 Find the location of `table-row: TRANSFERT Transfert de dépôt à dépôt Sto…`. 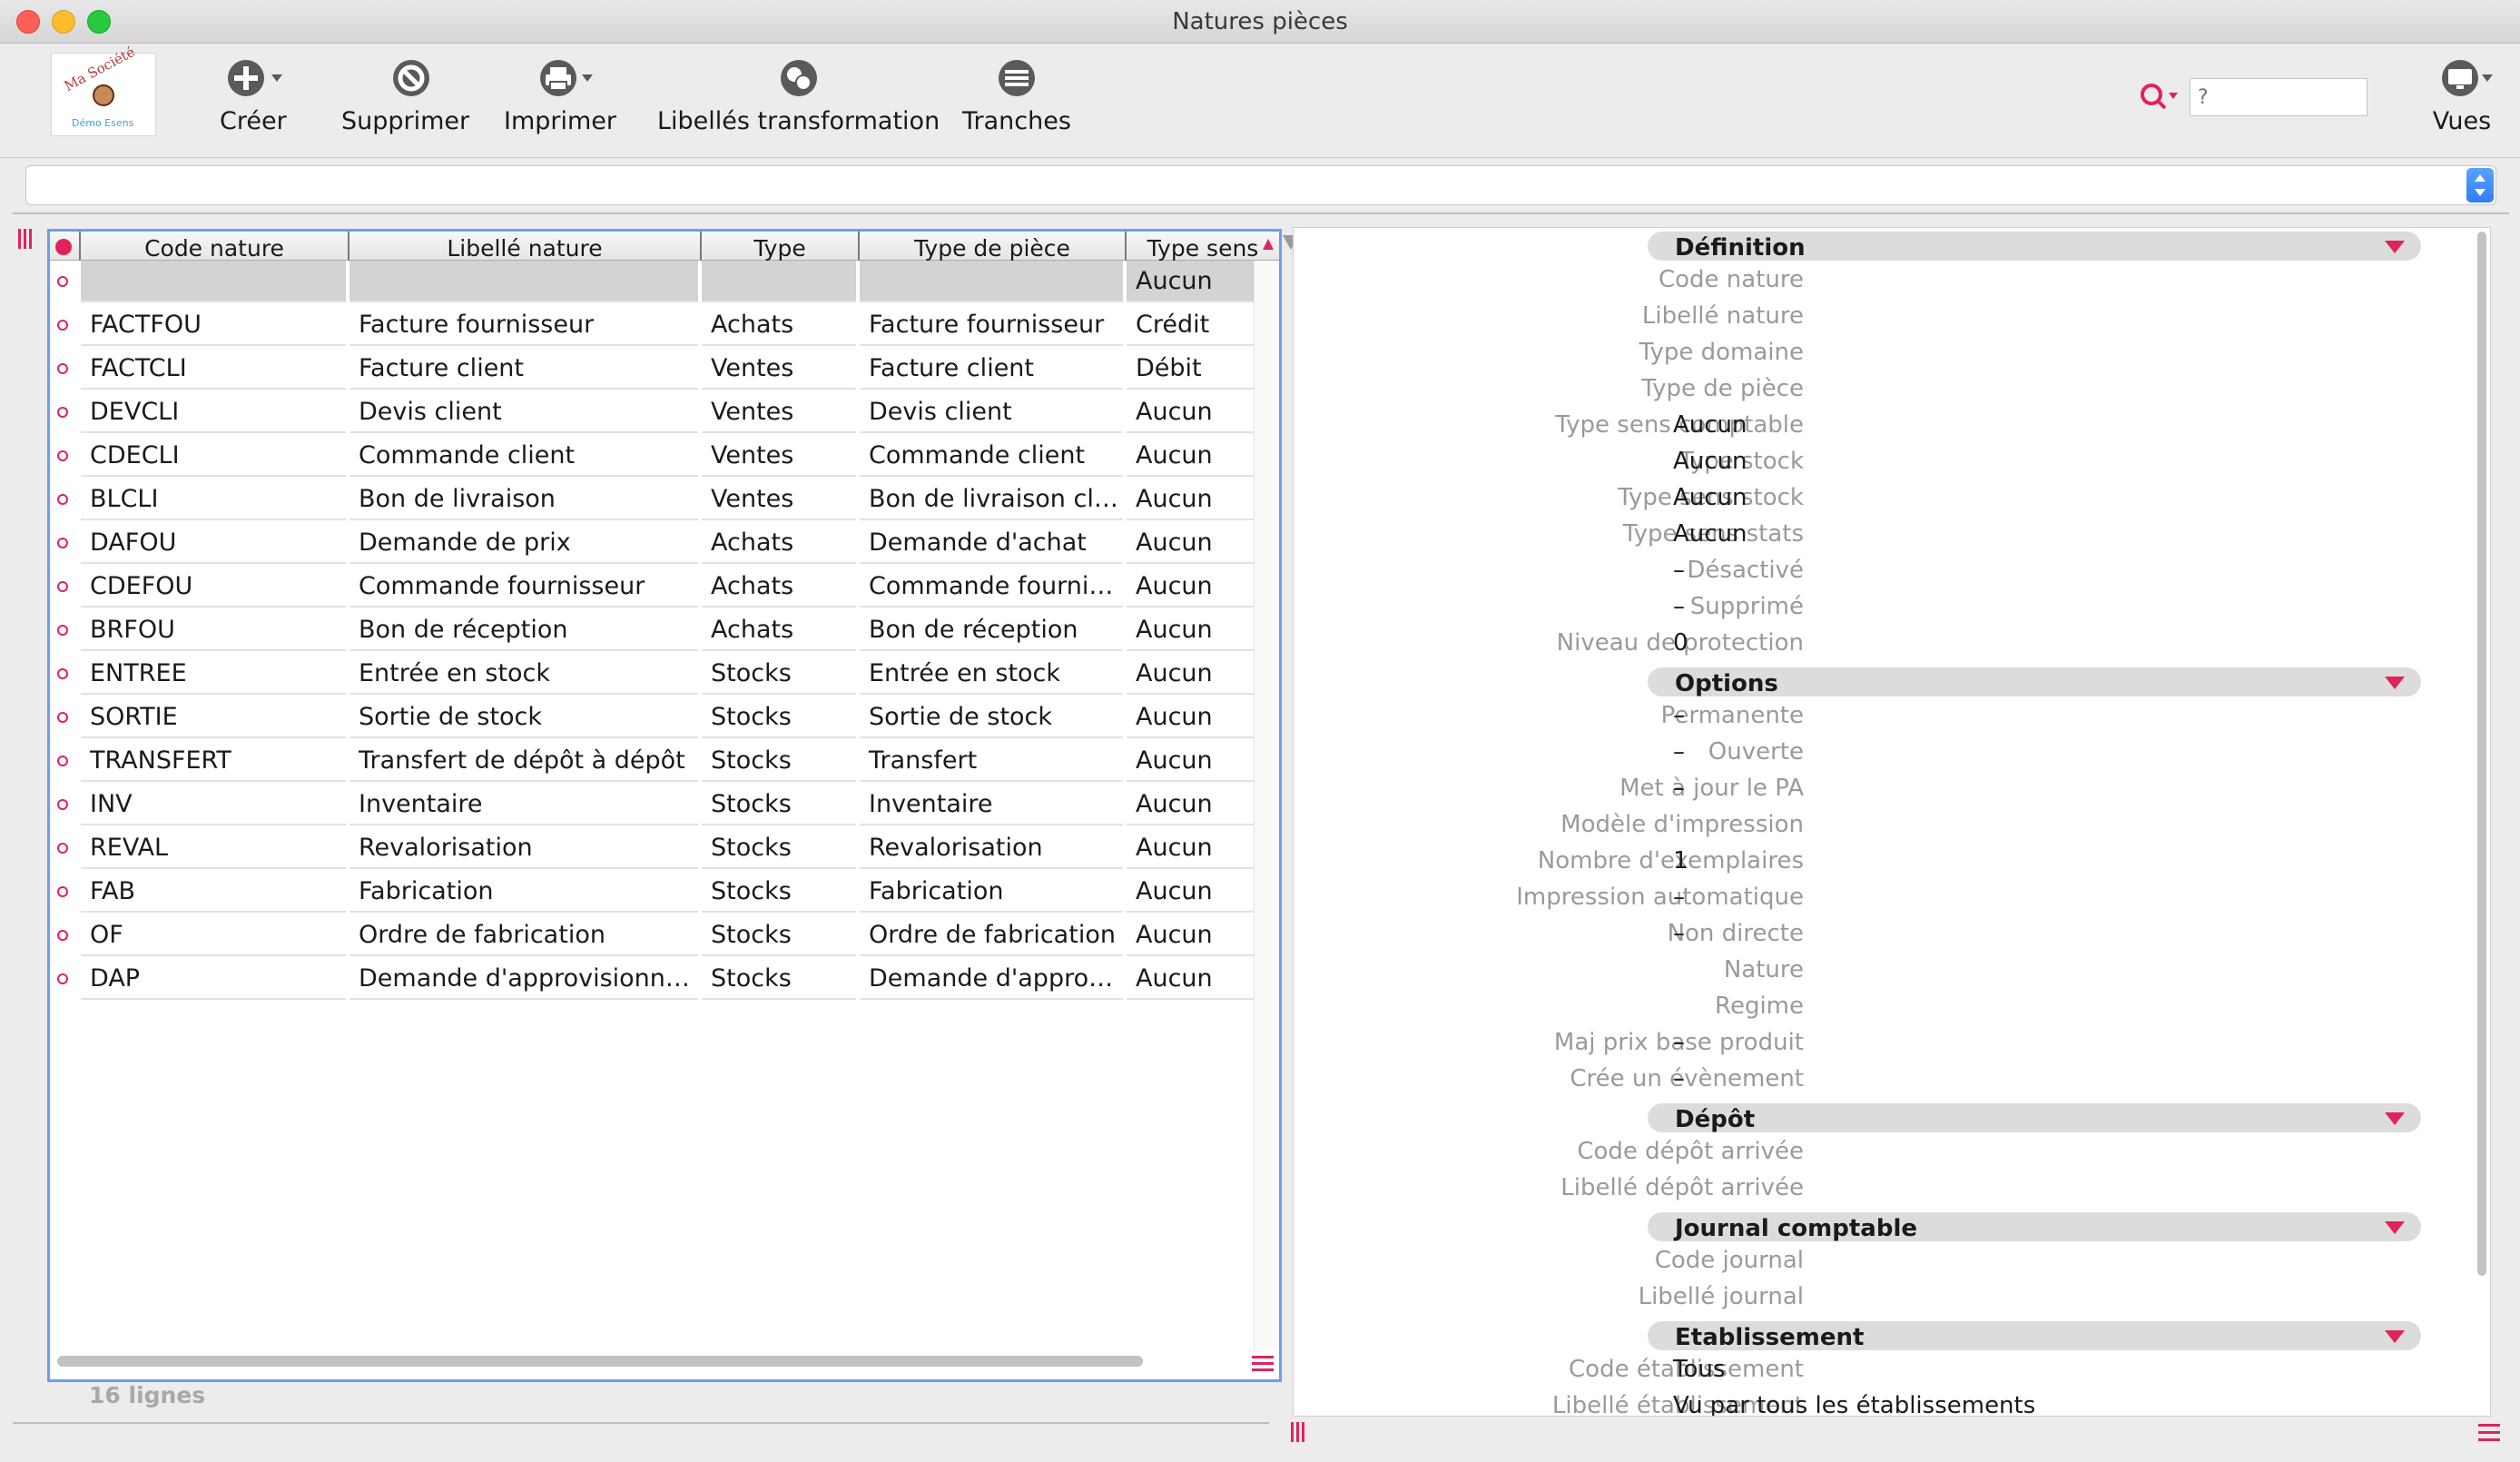

table-row: TRANSFERT Transfert de dépôt à dépôt Sto… is located at coordinates (652, 762).